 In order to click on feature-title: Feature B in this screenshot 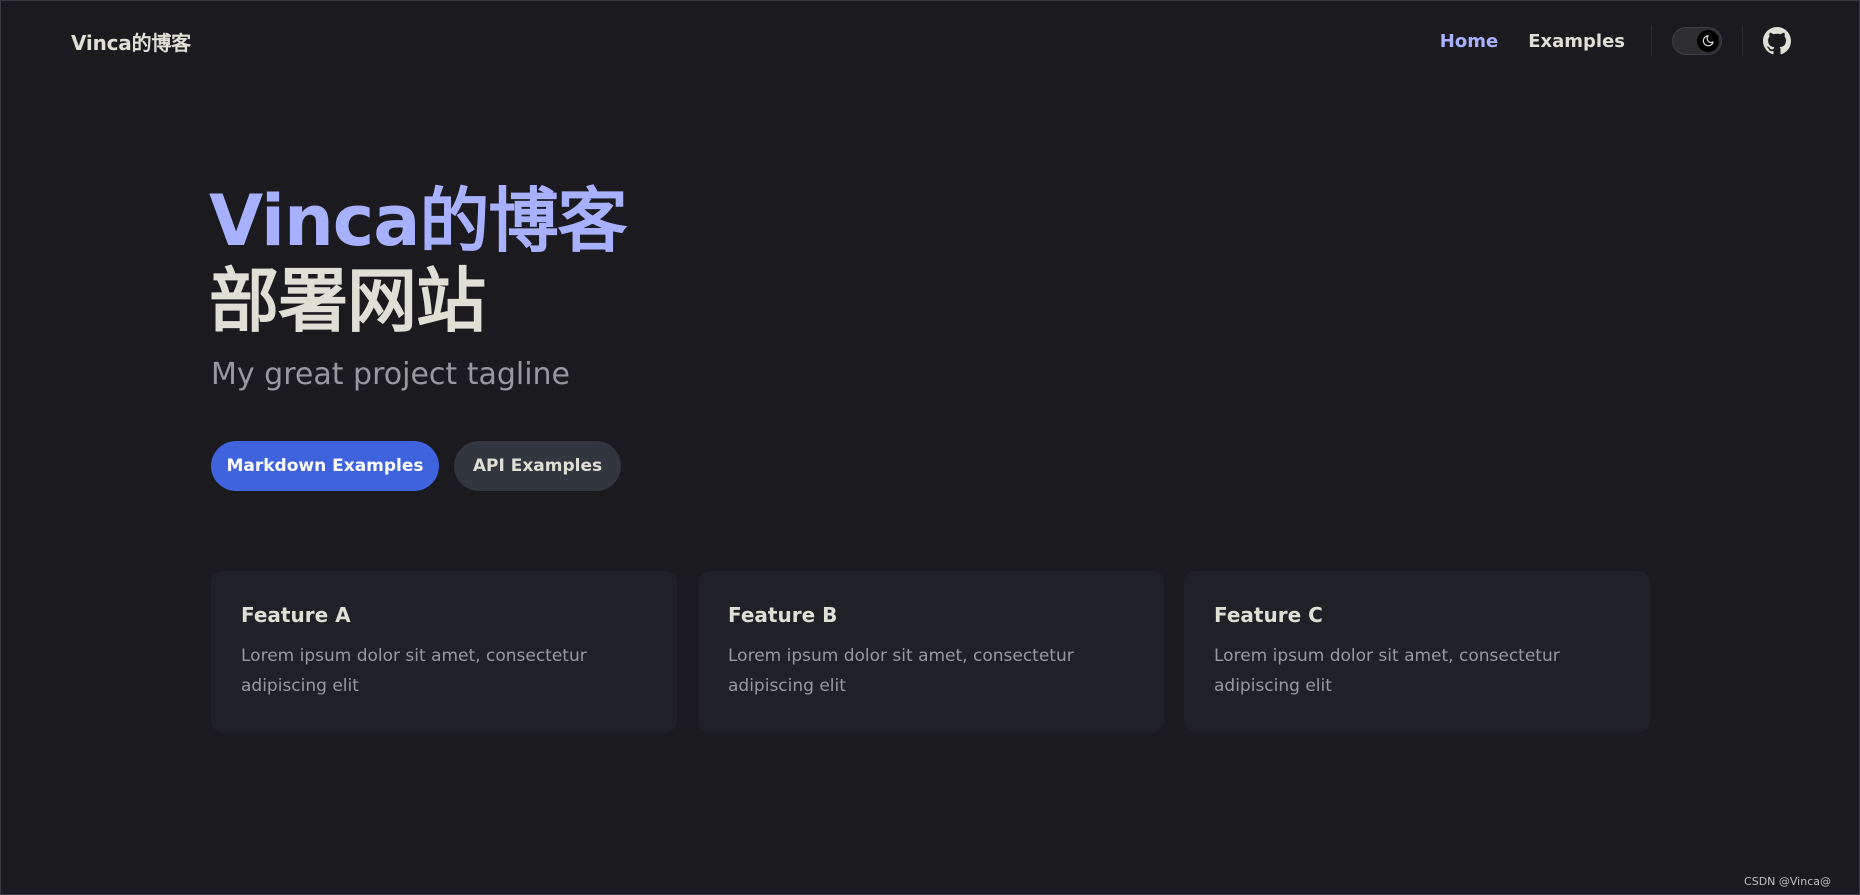, I will do `click(783, 615)`.